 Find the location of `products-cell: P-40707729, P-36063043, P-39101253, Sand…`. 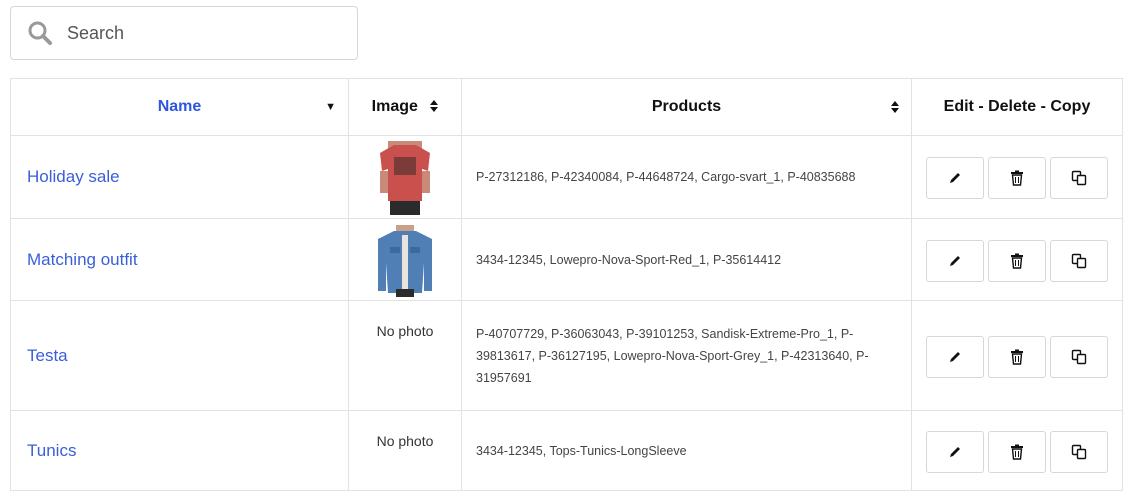

products-cell: P-40707729, P-36063043, P-39101253, Sand… is located at coordinates (686, 355).